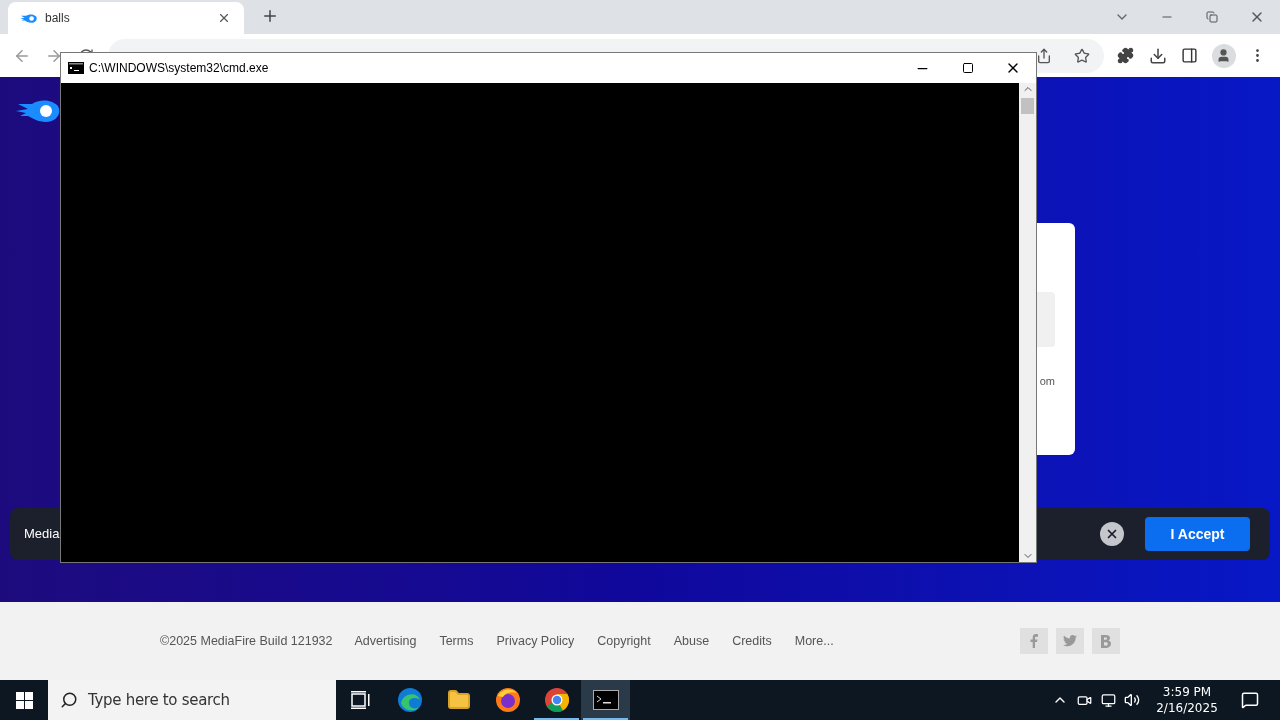 The width and height of the screenshot is (1280, 720). I want to click on profile-icon, so click(1224, 55).